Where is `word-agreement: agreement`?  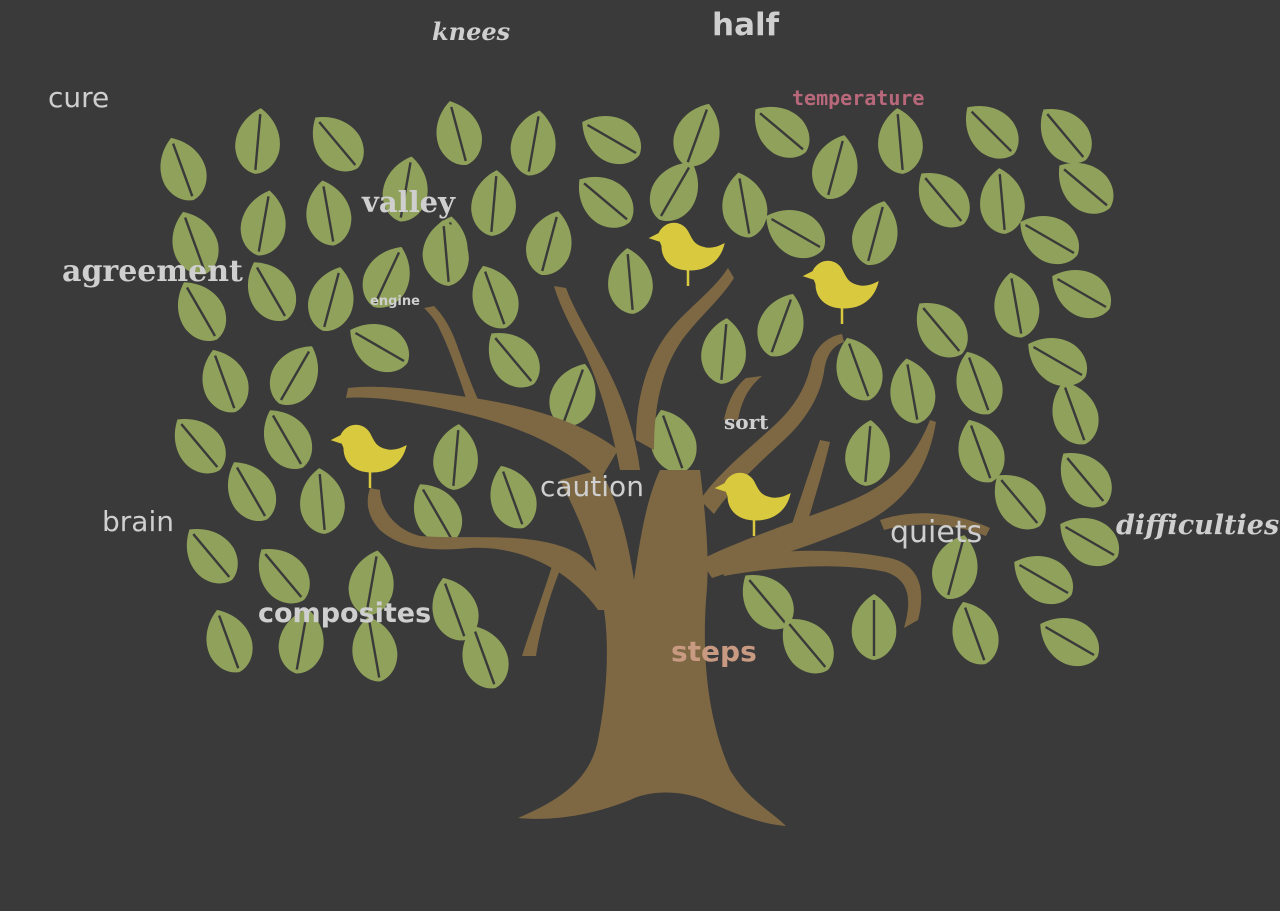 word-agreement: agreement is located at coordinates (152, 271).